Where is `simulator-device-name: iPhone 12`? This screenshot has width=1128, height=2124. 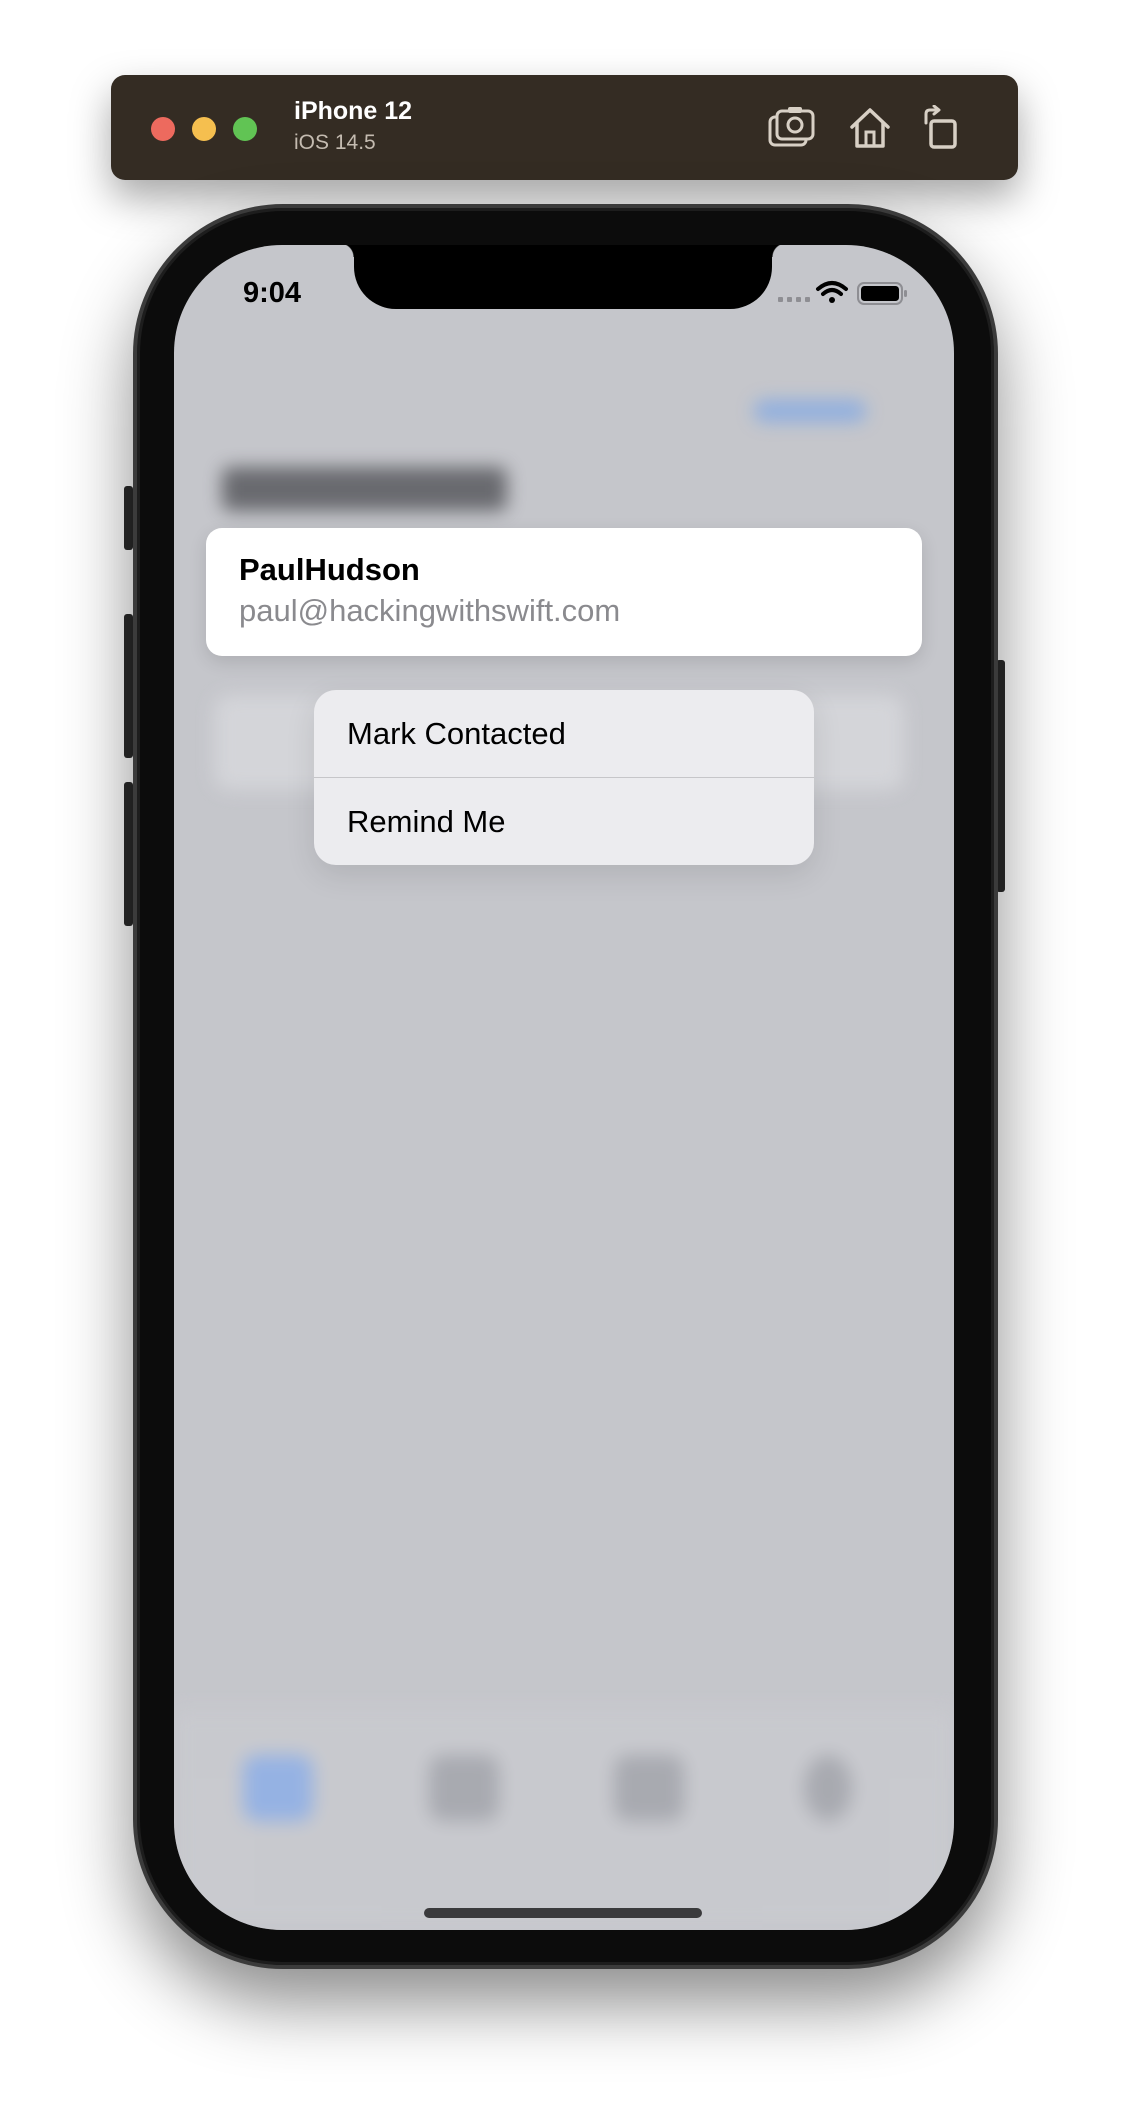
simulator-device-name: iPhone 12 is located at coordinates (353, 111).